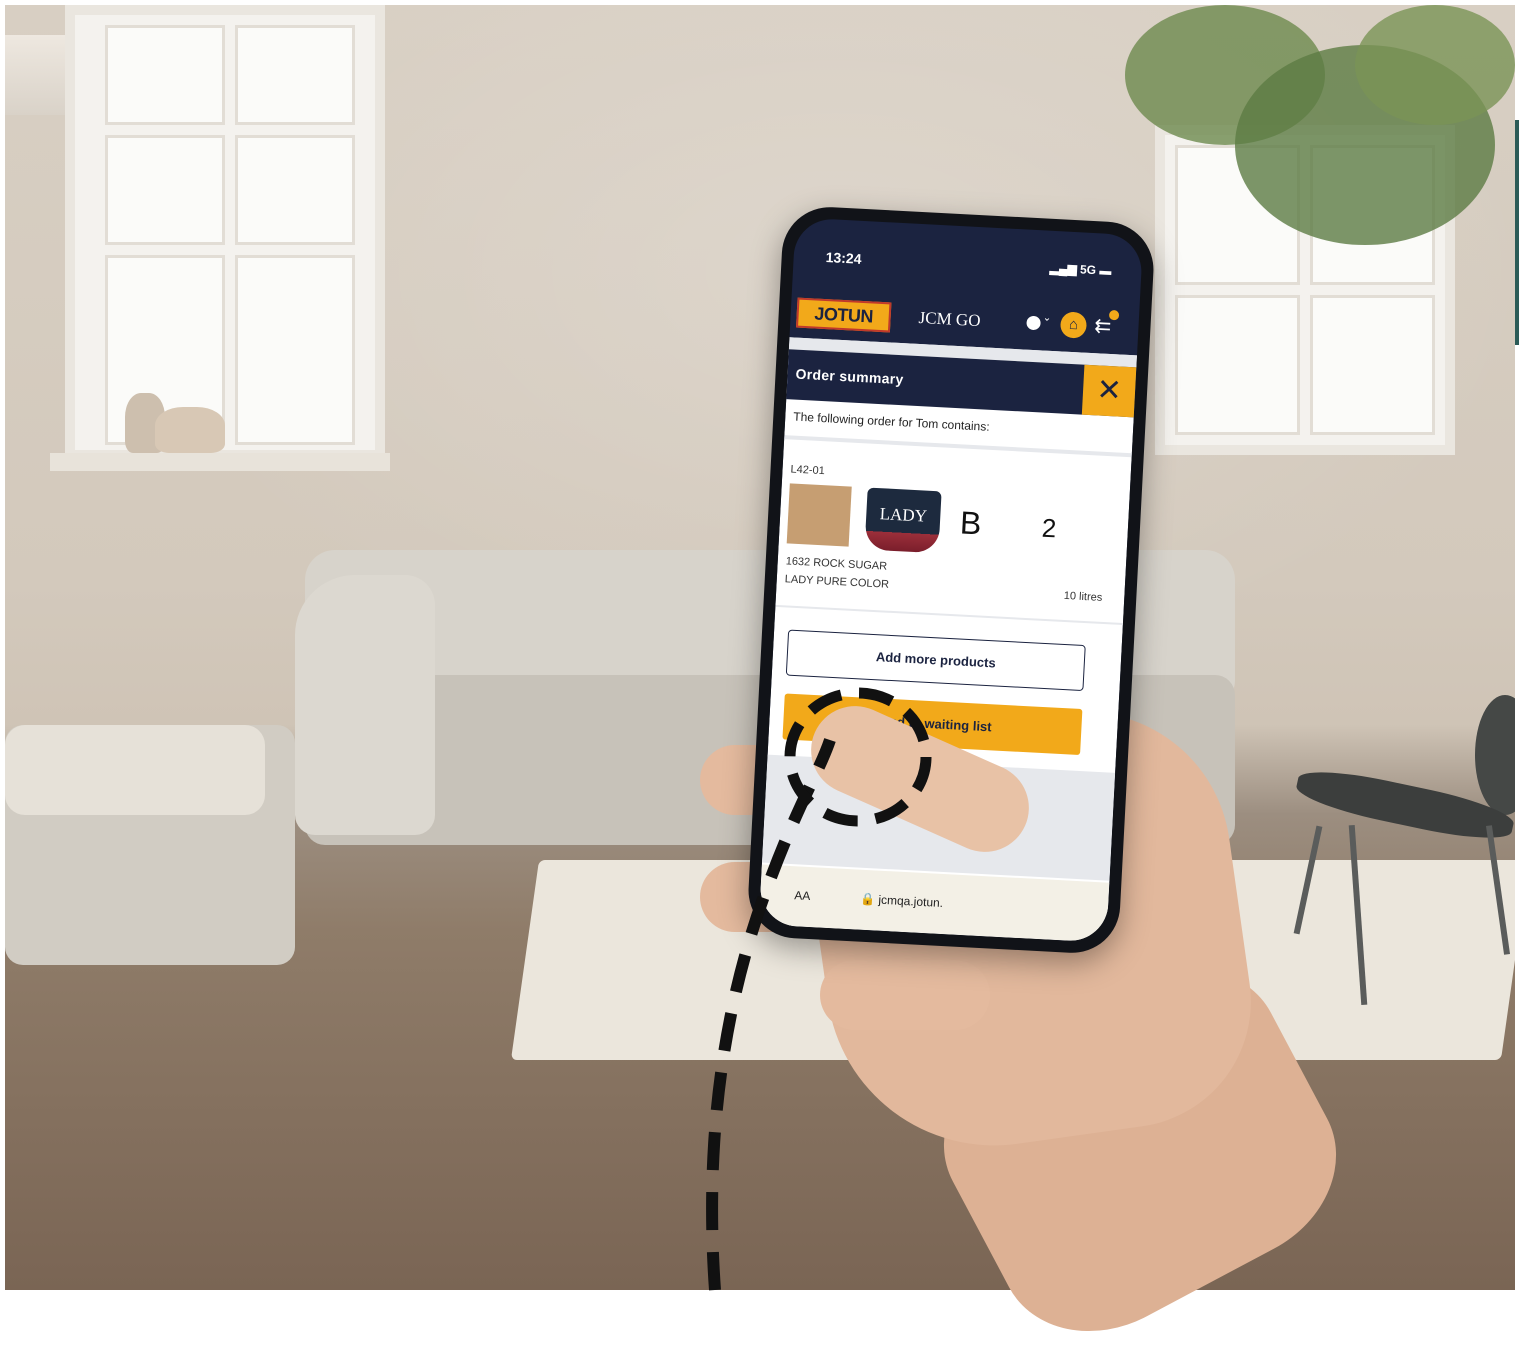 Image resolution: width=1519 pixels, height=1367 pixels. Describe the element at coordinates (1049, 529) in the screenshot. I see `item-quantity: 2` at that location.